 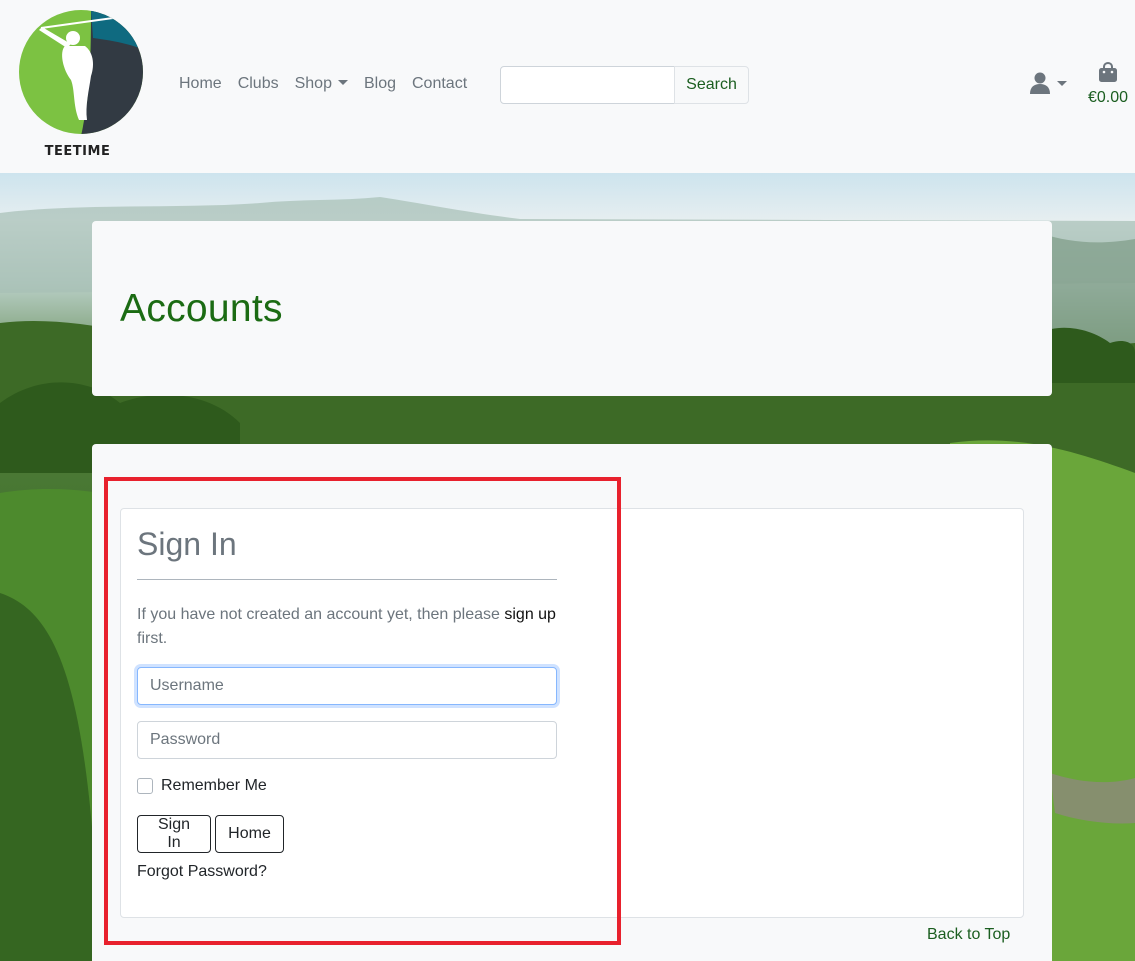 I want to click on shopping-bag-icon, so click(x=1108, y=71).